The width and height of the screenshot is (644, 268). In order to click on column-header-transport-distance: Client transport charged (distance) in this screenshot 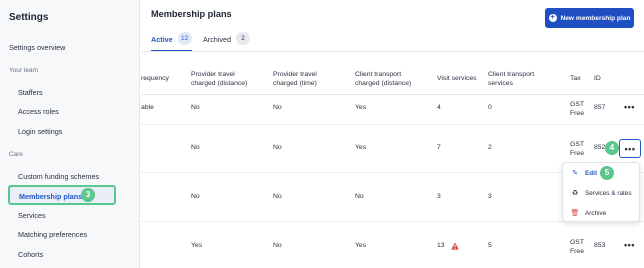, I will do `click(383, 79)`.